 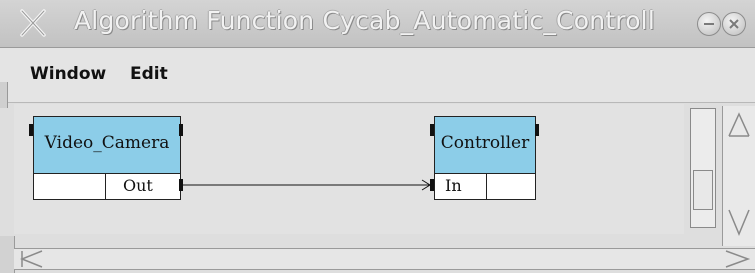 I want to click on left-edge-handle, so click(x=4, y=95).